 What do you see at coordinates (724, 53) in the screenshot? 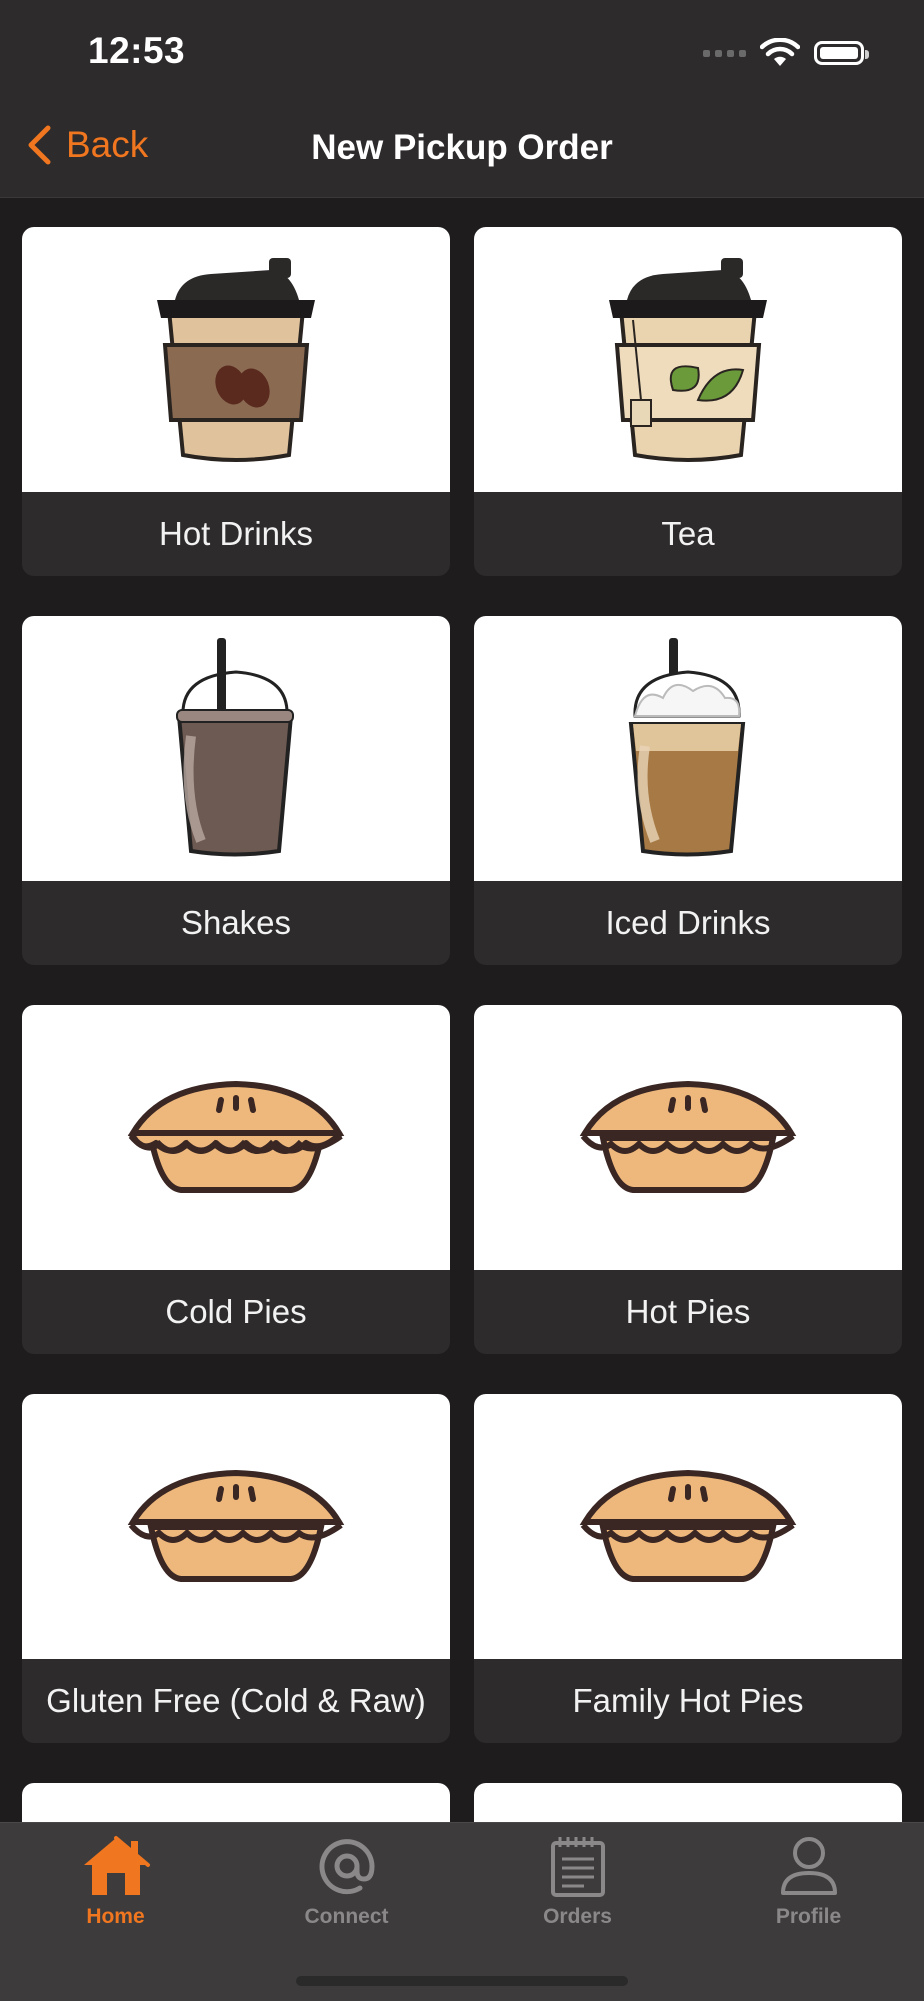
I see `cellular-signal-icon` at bounding box center [724, 53].